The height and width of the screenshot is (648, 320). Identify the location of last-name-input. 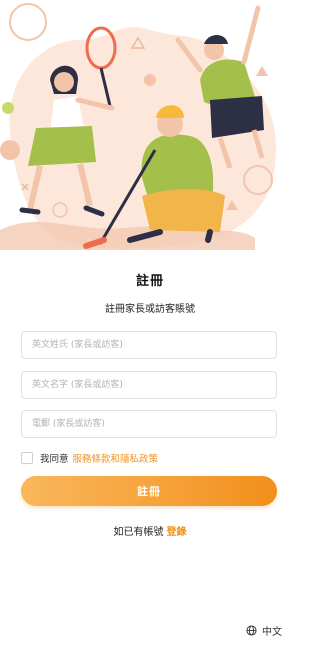
(149, 345).